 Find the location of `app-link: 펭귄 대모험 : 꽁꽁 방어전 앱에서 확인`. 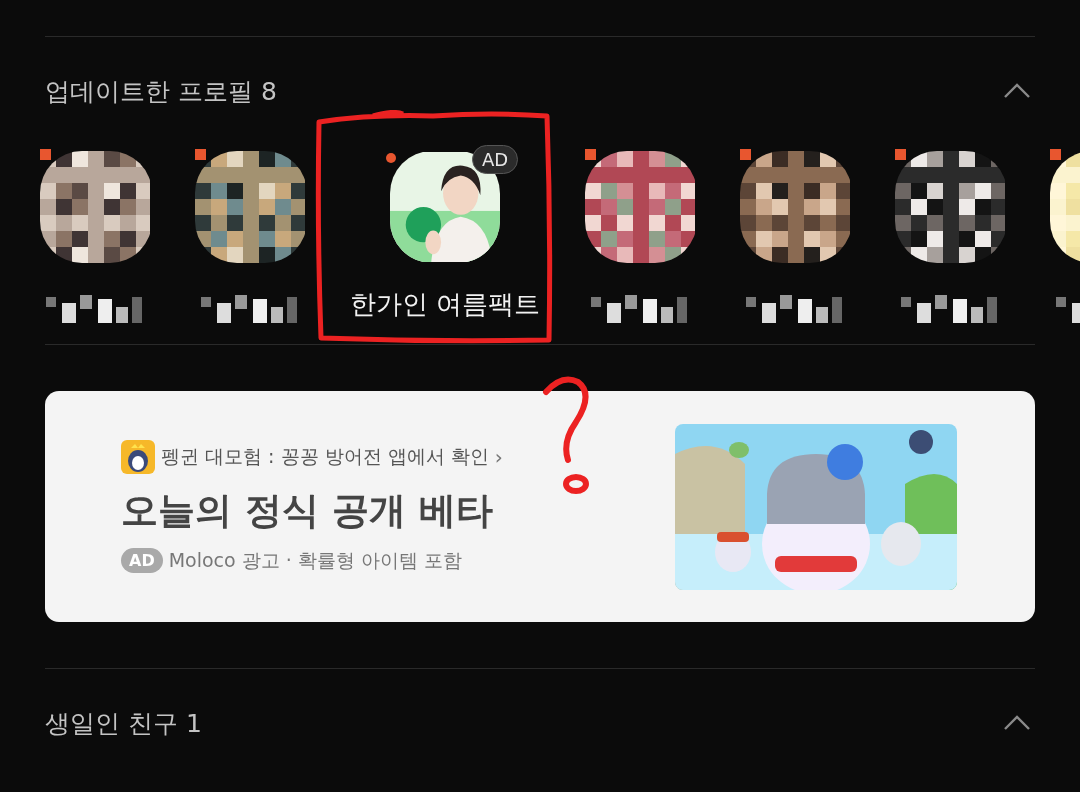

app-link: 펭귄 대모험 : 꽁꽁 방어전 앱에서 확인 is located at coordinates (325, 456).